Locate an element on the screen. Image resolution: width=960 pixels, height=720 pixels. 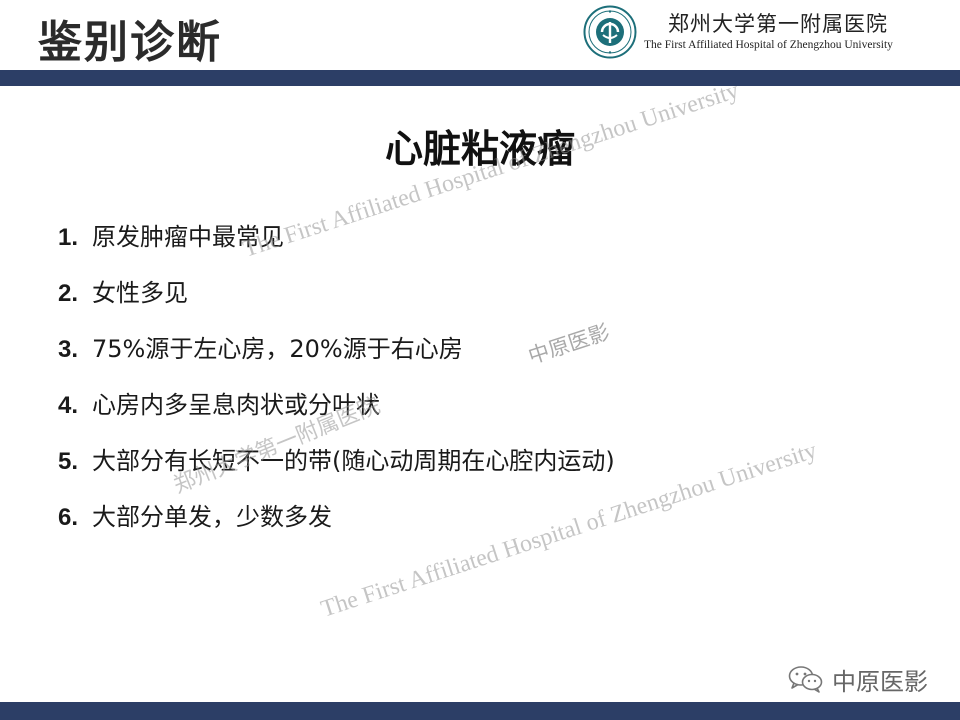
wechat-icon is located at coordinates (805, 679).